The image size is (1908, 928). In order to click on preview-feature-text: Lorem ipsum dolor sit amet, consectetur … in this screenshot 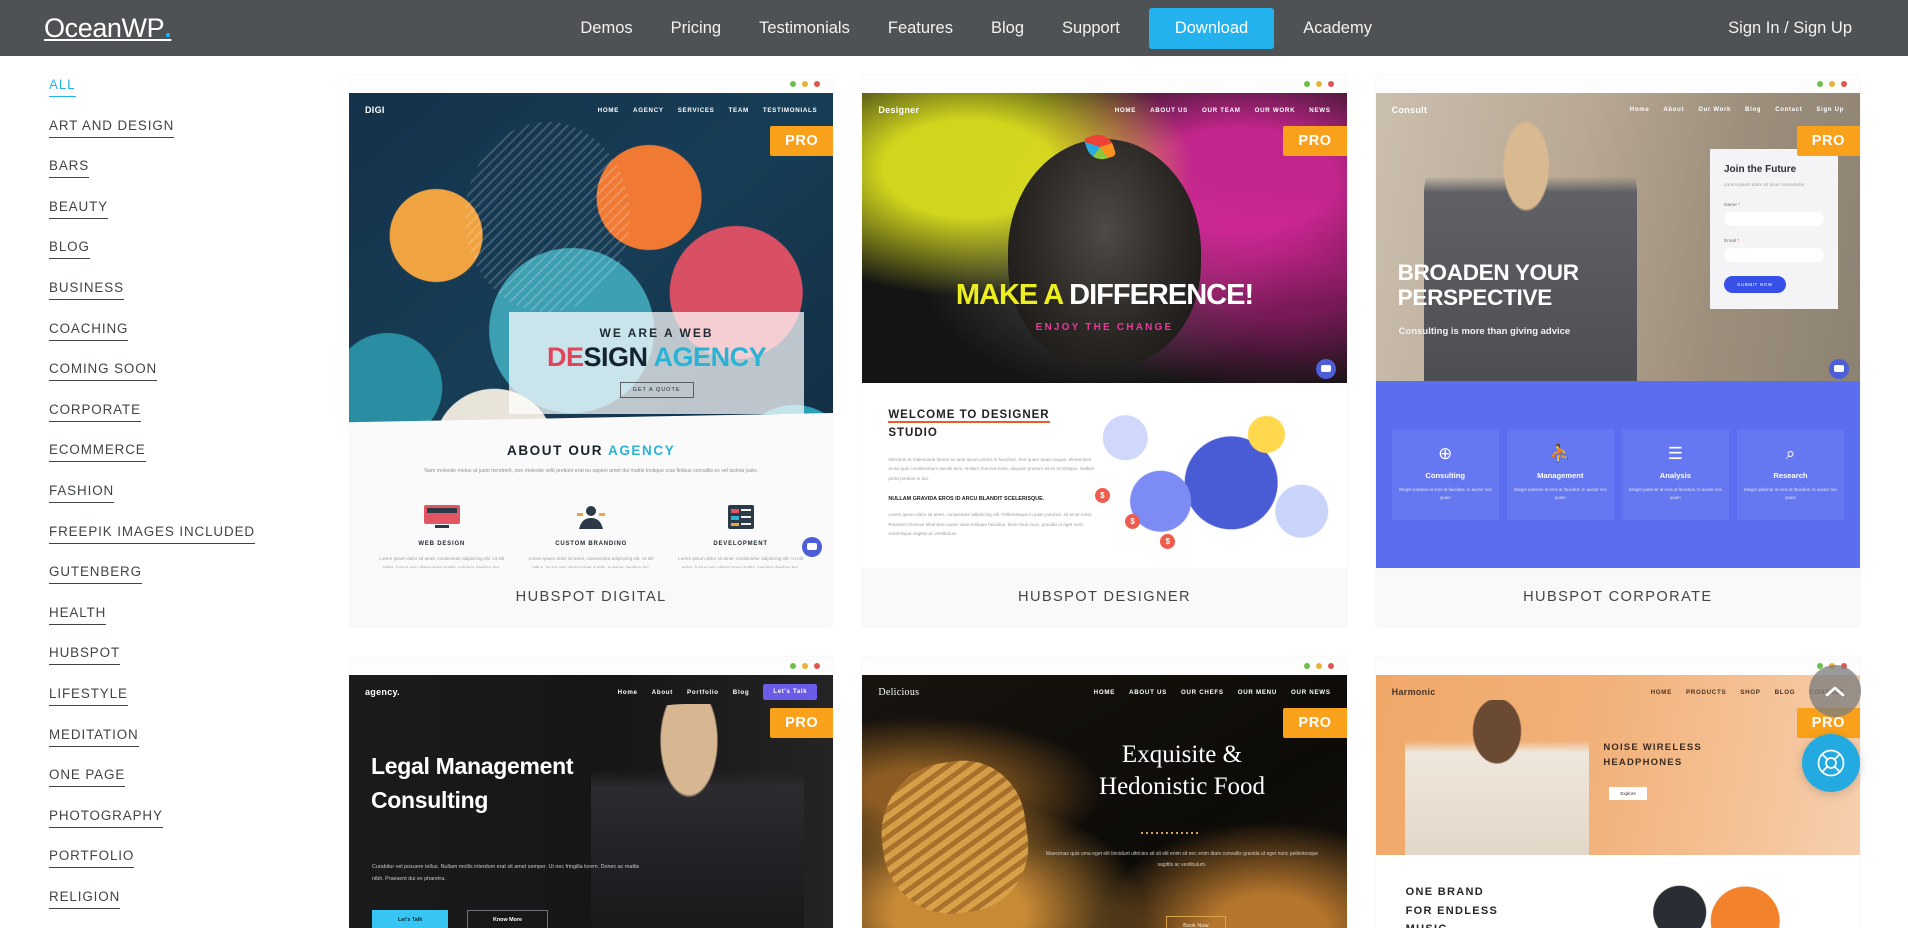, I will do `click(442, 561)`.